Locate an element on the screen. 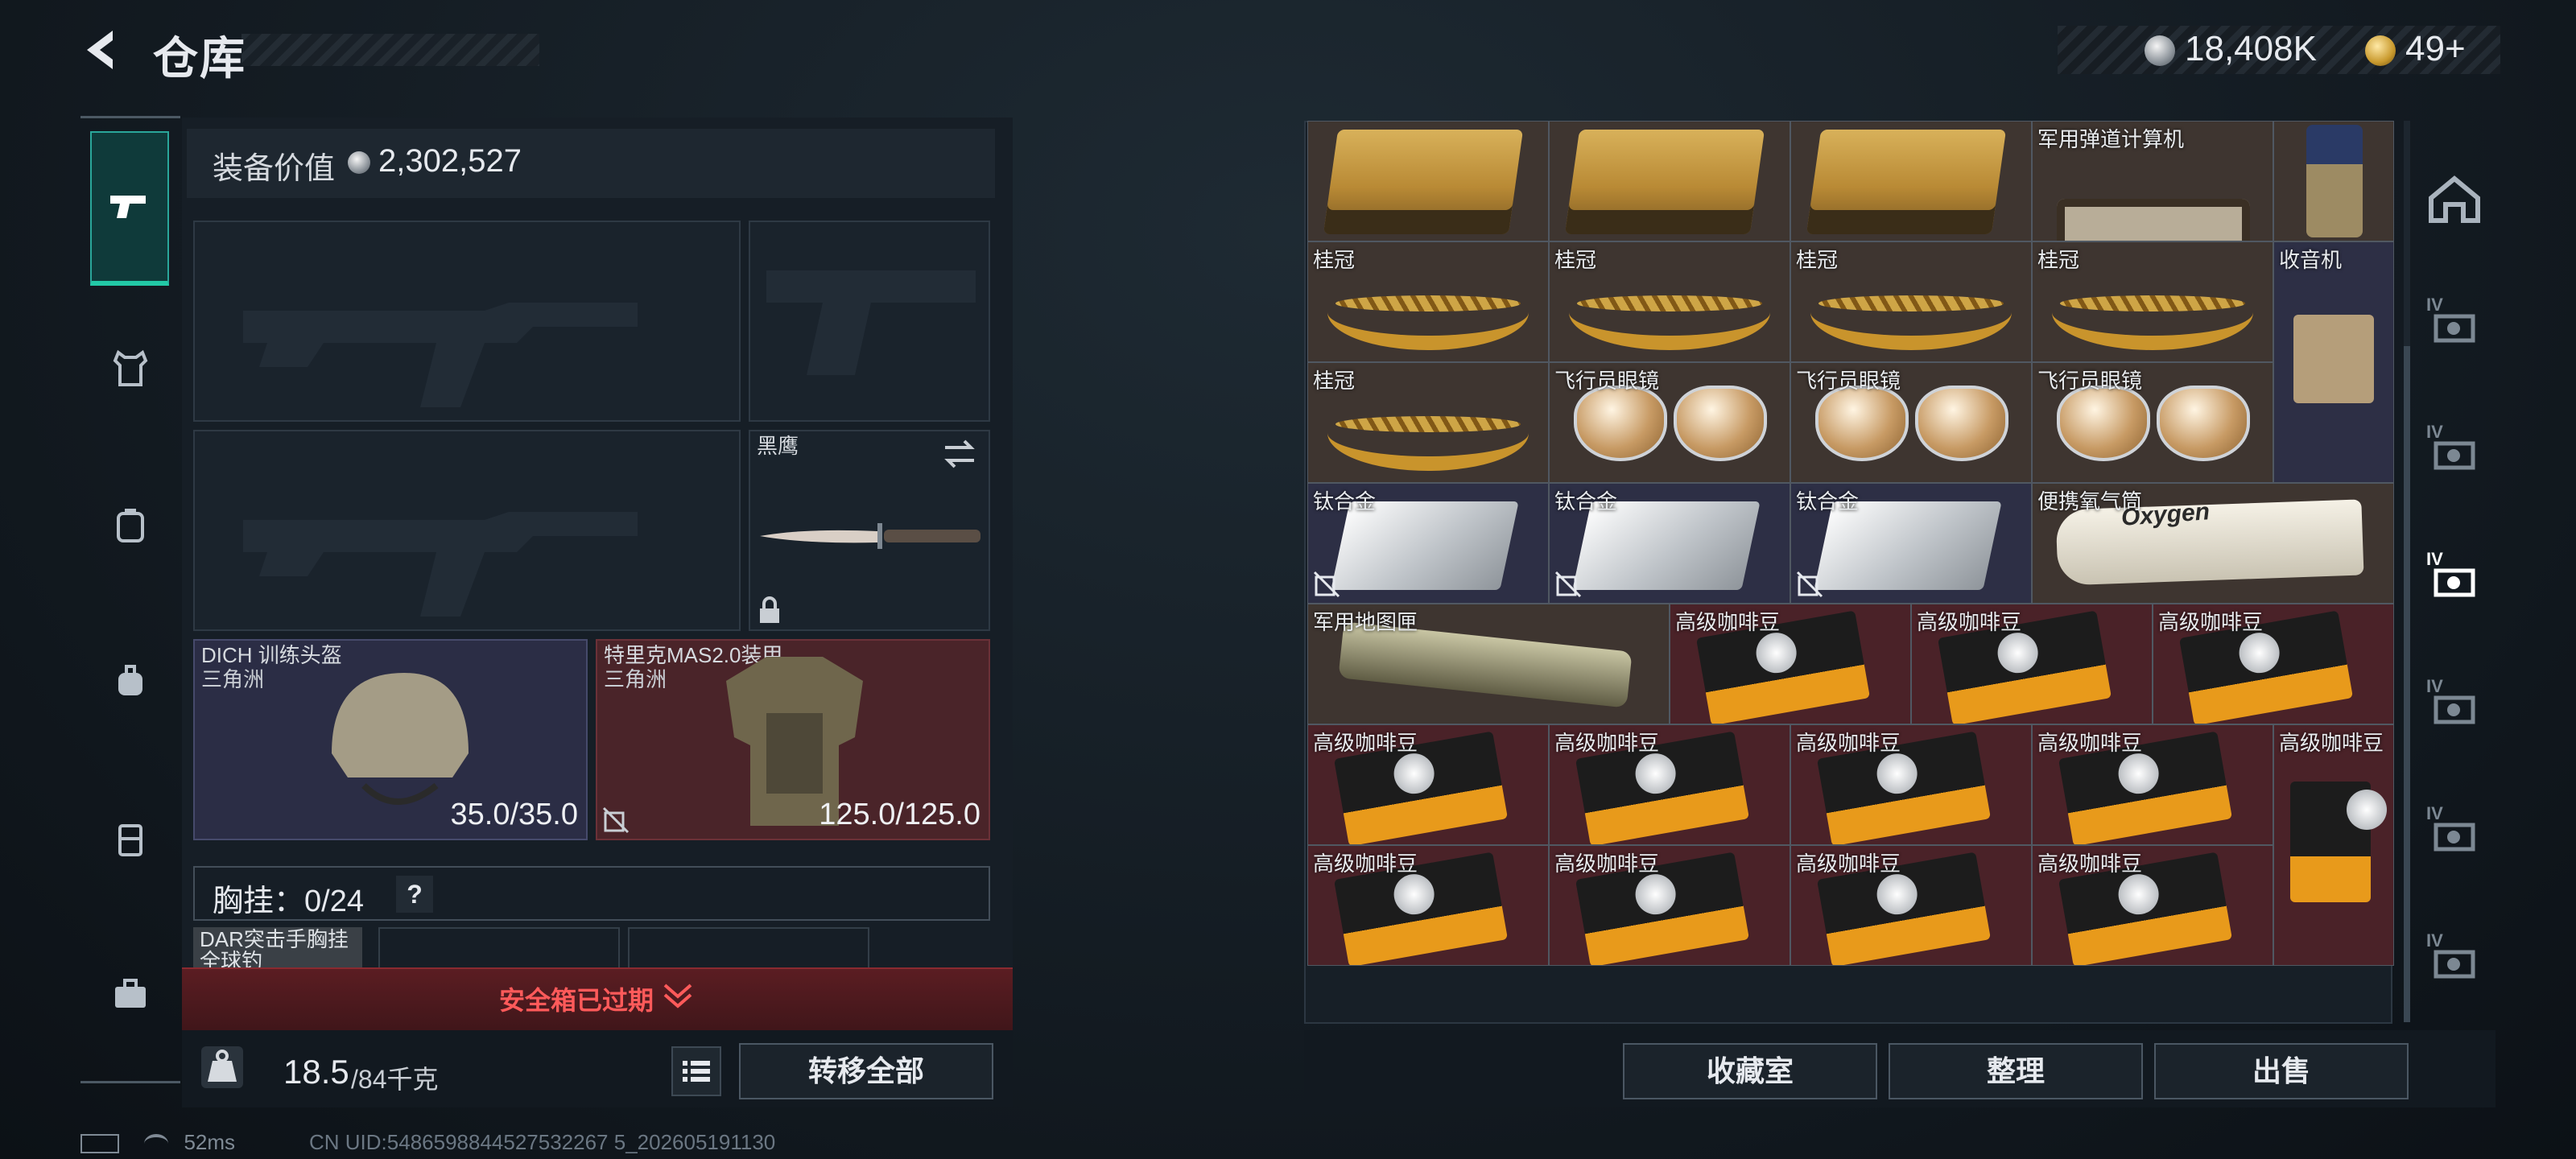  stash-item-label: 便携氧气筒 is located at coordinates (2090, 502).